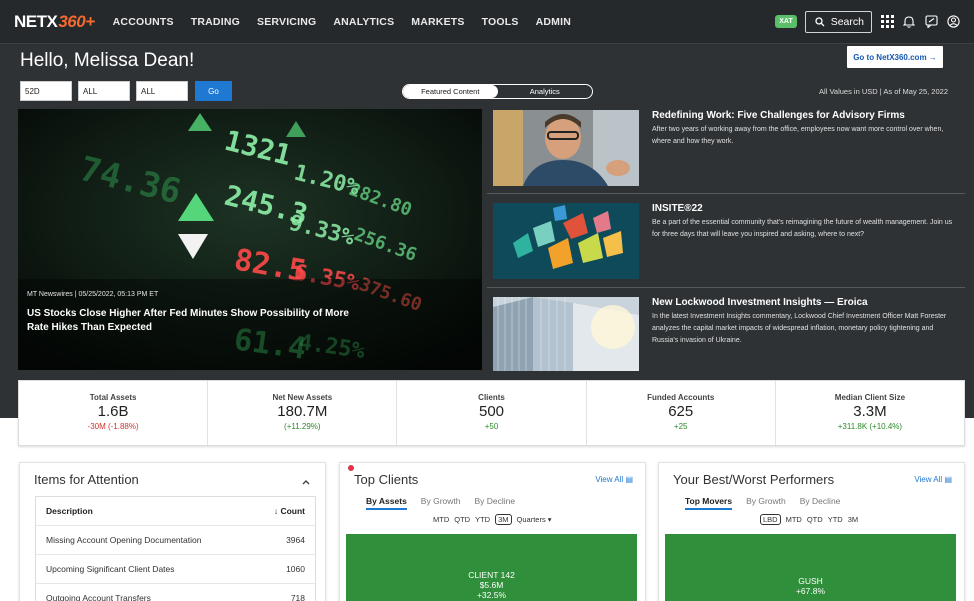  What do you see at coordinates (437, 22) in the screenshot?
I see `nav-item-markets: MARKETS` at bounding box center [437, 22].